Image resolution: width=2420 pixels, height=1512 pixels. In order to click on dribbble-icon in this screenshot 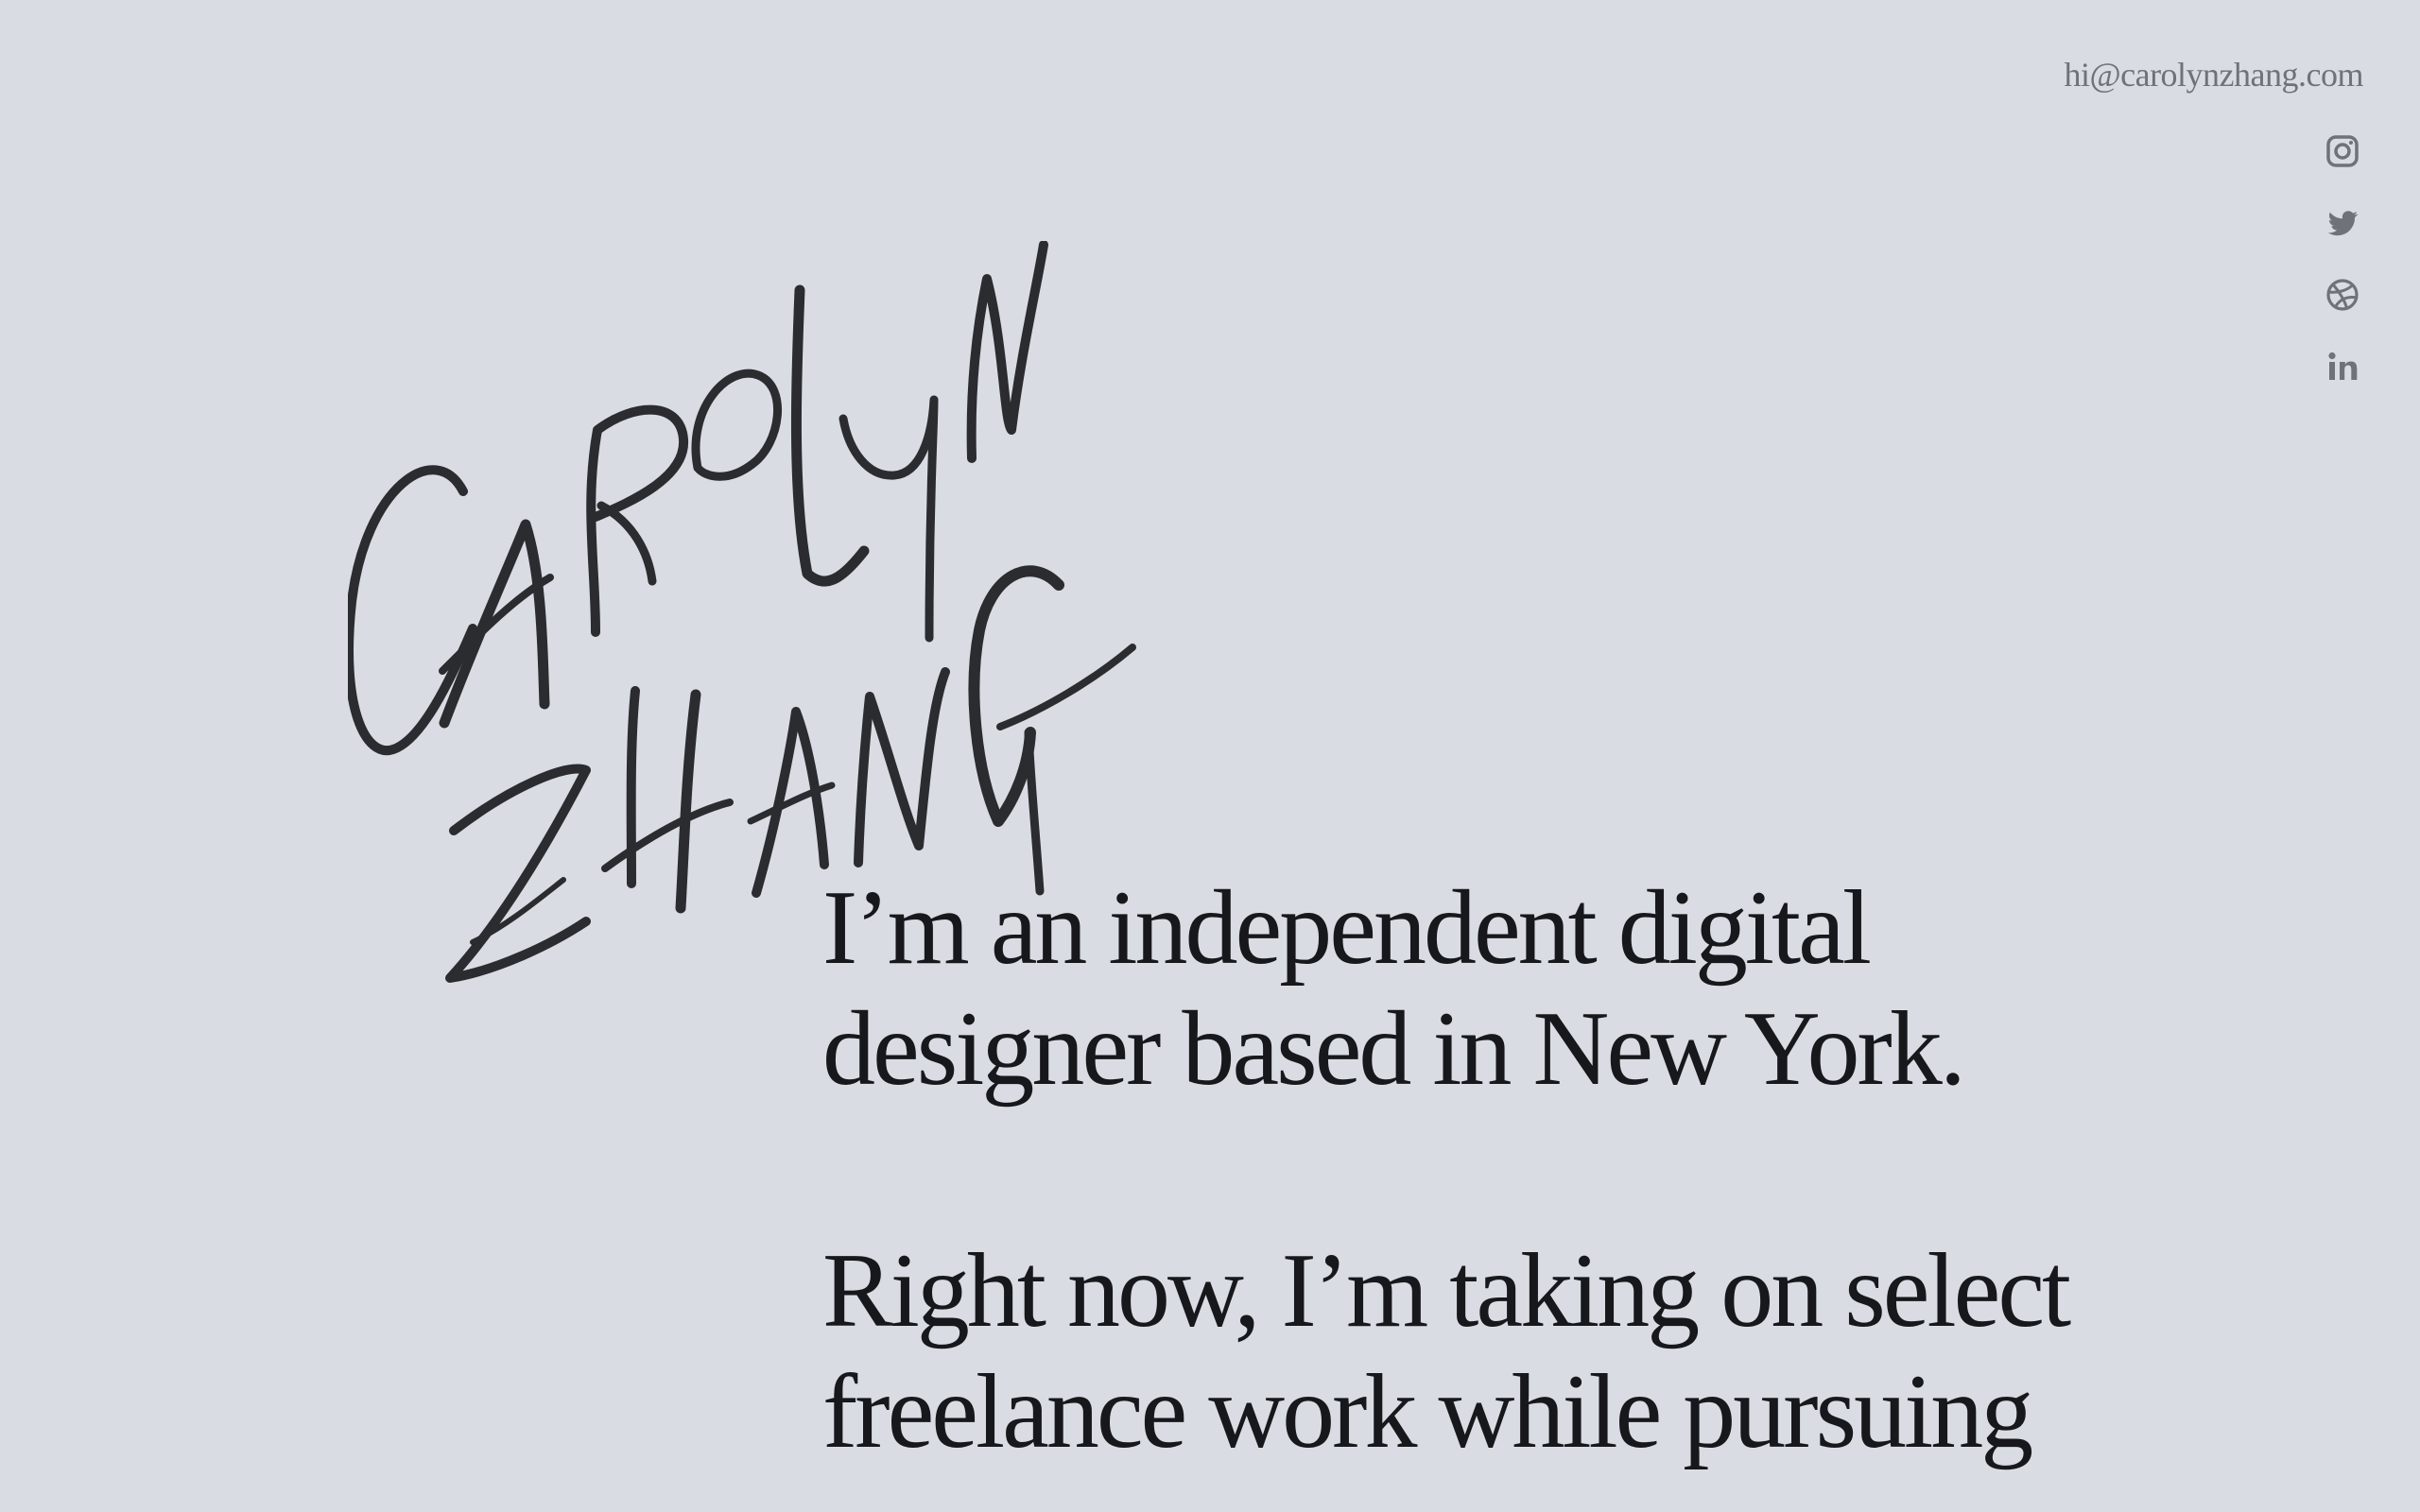, I will do `click(2342, 295)`.